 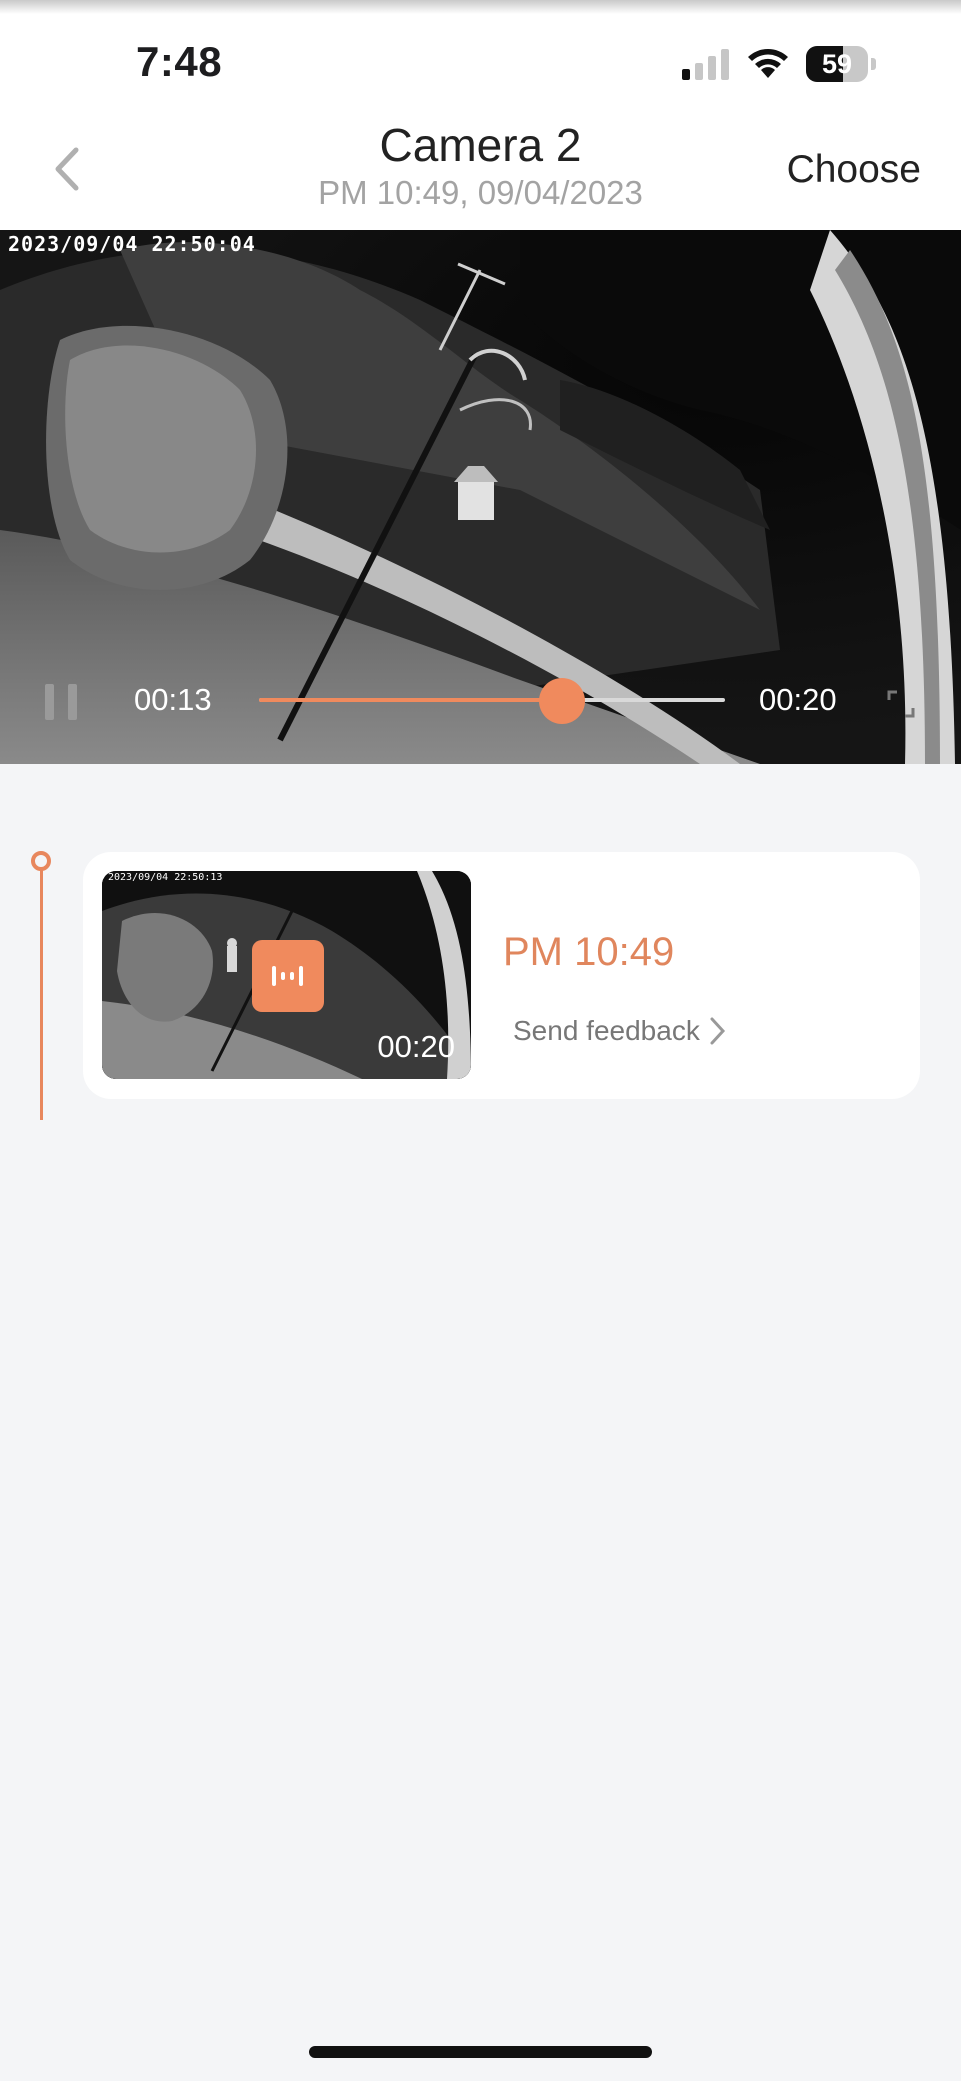 What do you see at coordinates (606, 1030) in the screenshot?
I see `send-feedback-label: Send feedback` at bounding box center [606, 1030].